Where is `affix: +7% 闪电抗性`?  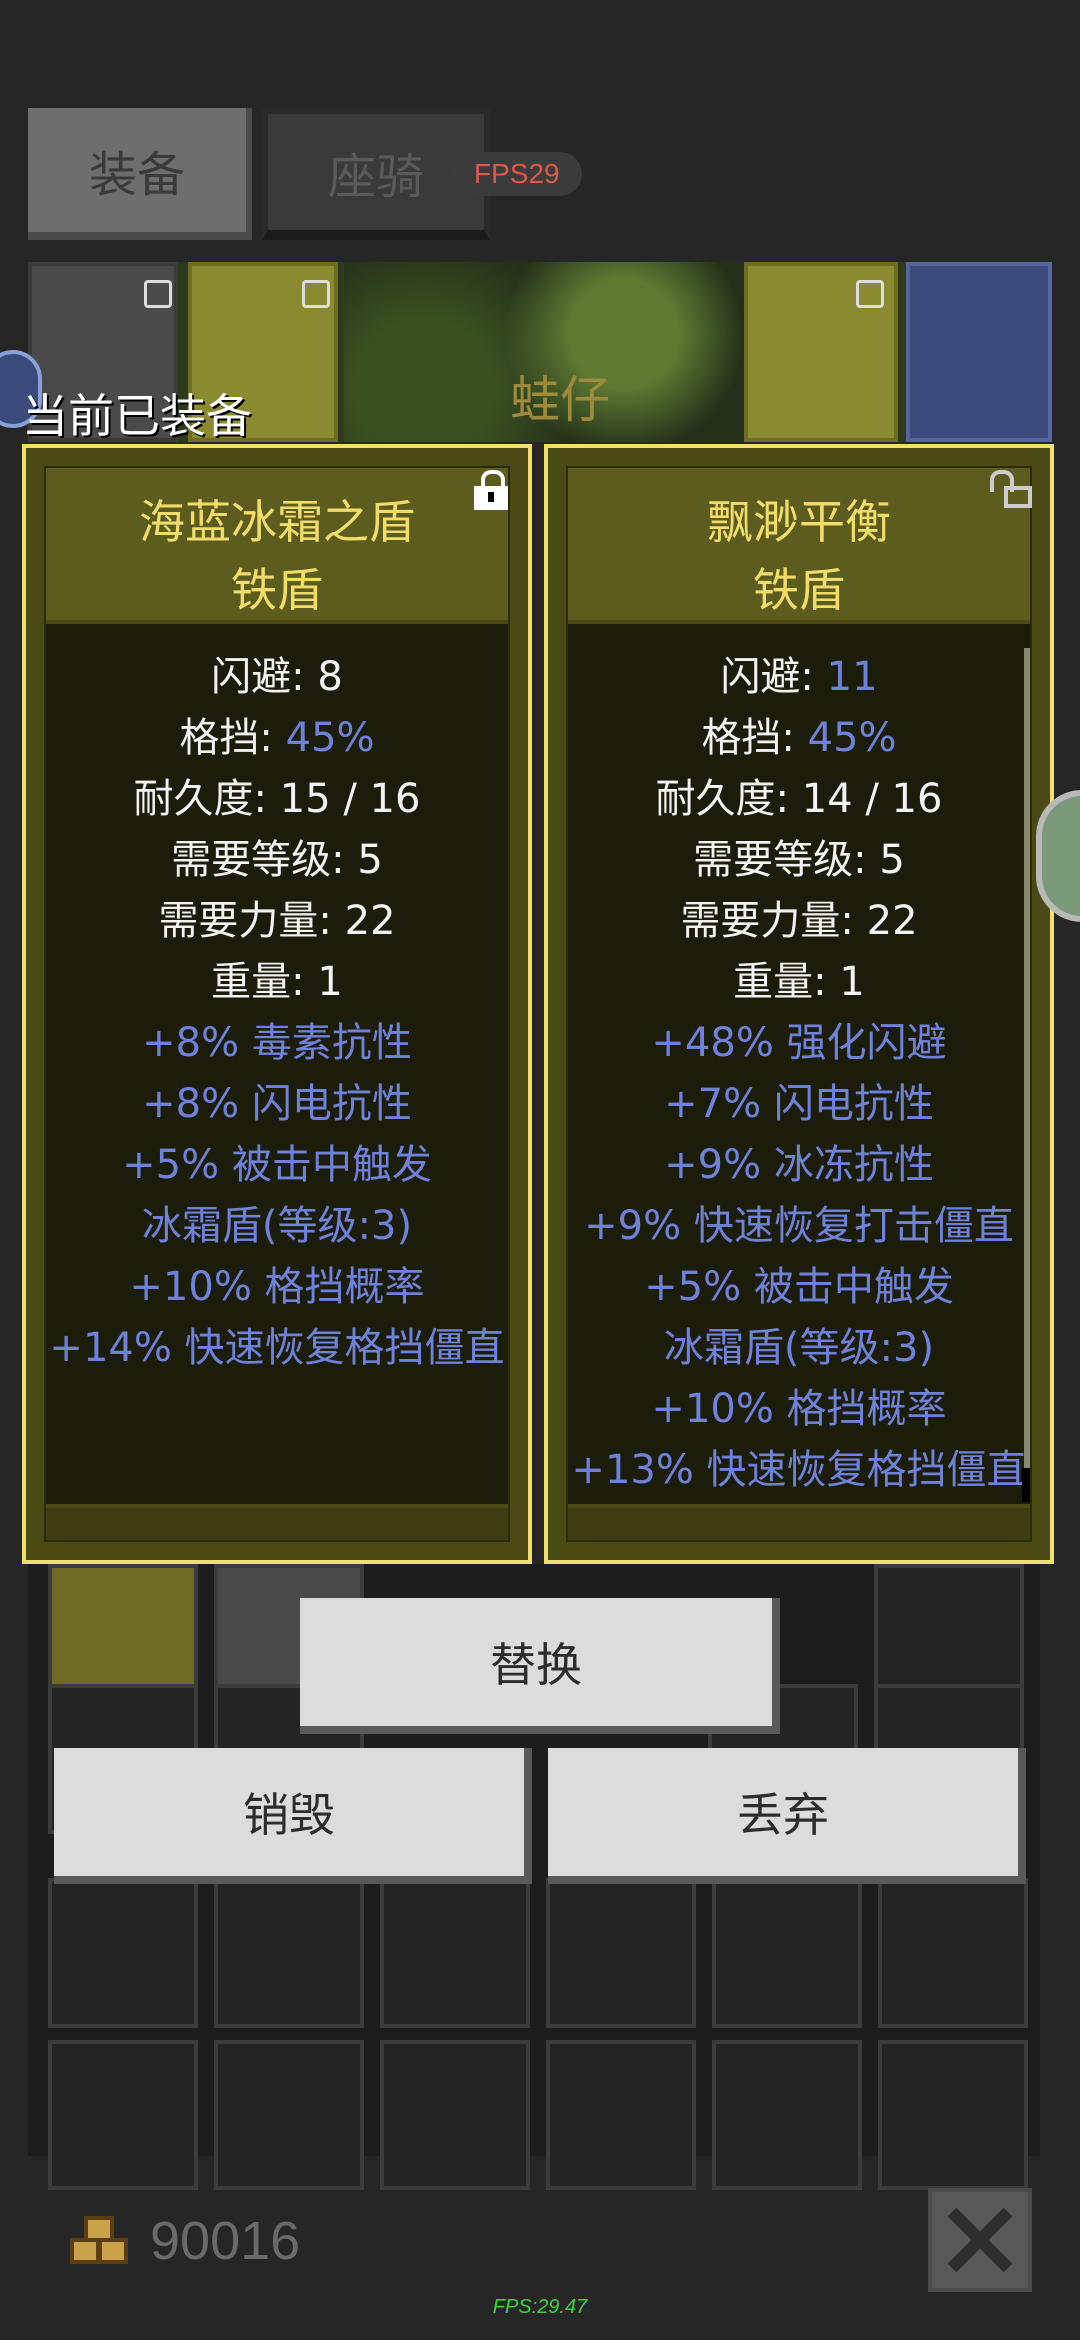
affix: +7% 闪电抗性 is located at coordinates (799, 1104).